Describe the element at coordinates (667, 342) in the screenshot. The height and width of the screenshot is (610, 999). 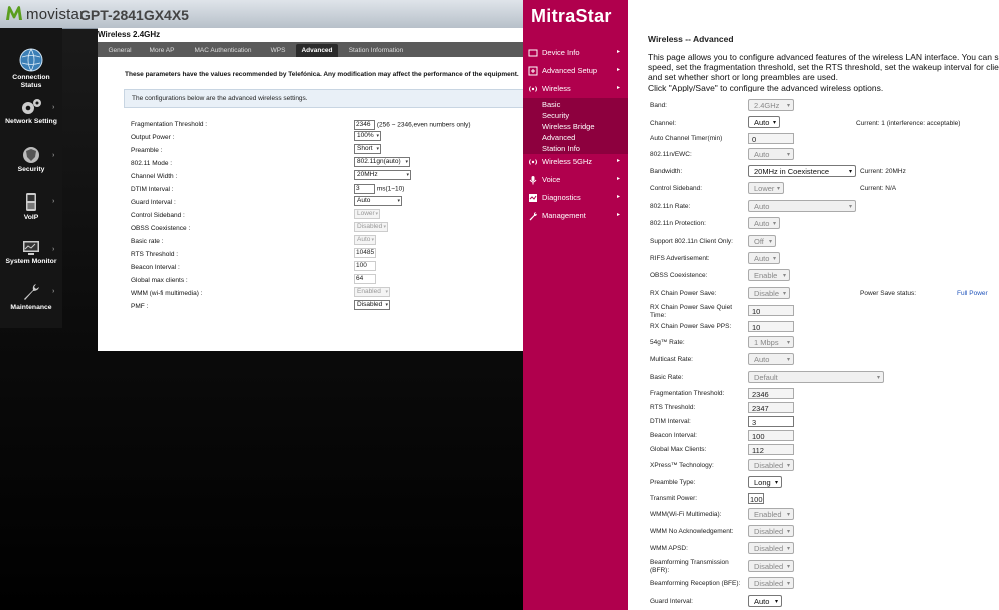
I see `field-label: 54g™ Rate:` at that location.